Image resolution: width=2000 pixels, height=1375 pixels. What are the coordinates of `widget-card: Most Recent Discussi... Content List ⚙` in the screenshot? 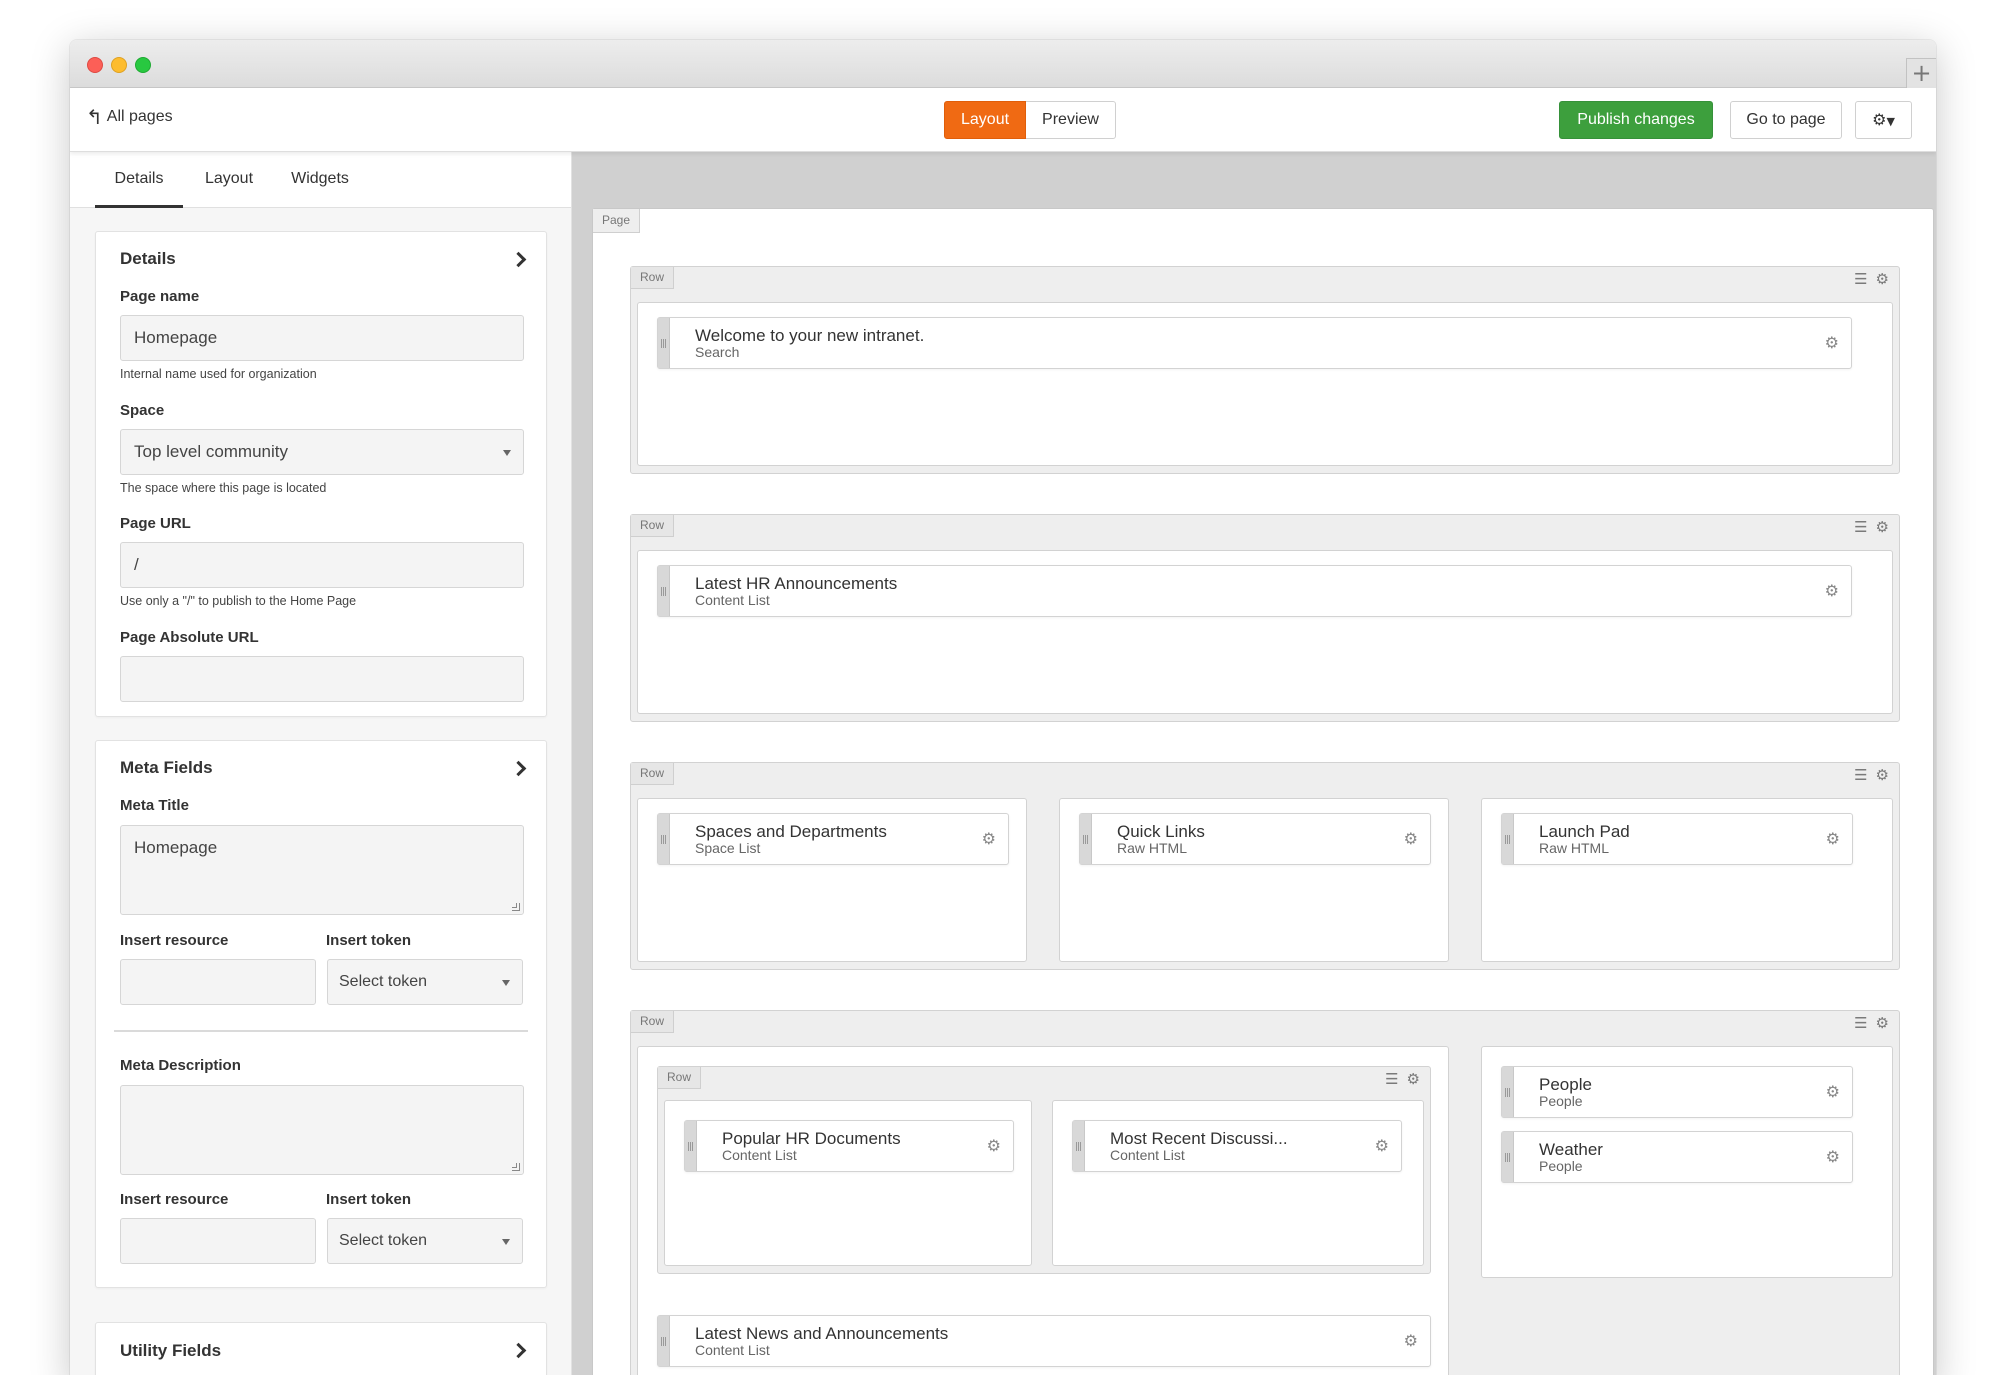 It's located at (1237, 1146).